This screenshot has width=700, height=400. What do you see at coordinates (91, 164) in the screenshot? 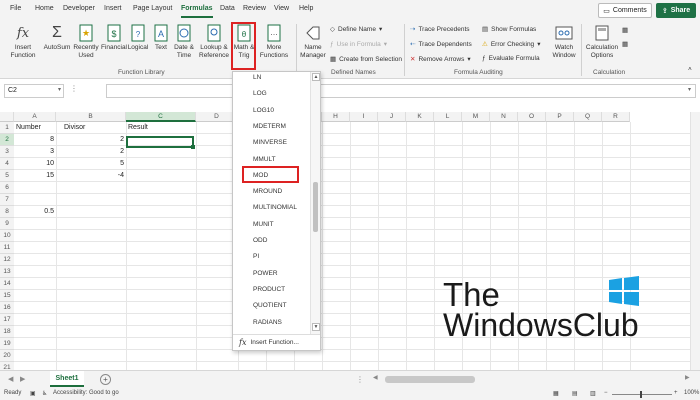
I see `cell-b4: 5` at bounding box center [91, 164].